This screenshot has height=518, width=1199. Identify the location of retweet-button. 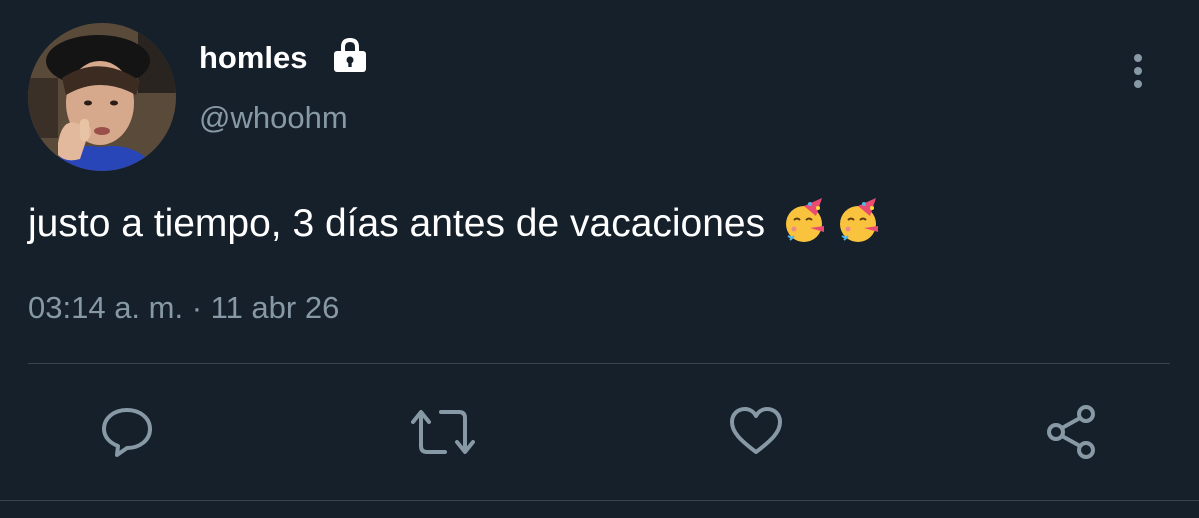
(443, 432).